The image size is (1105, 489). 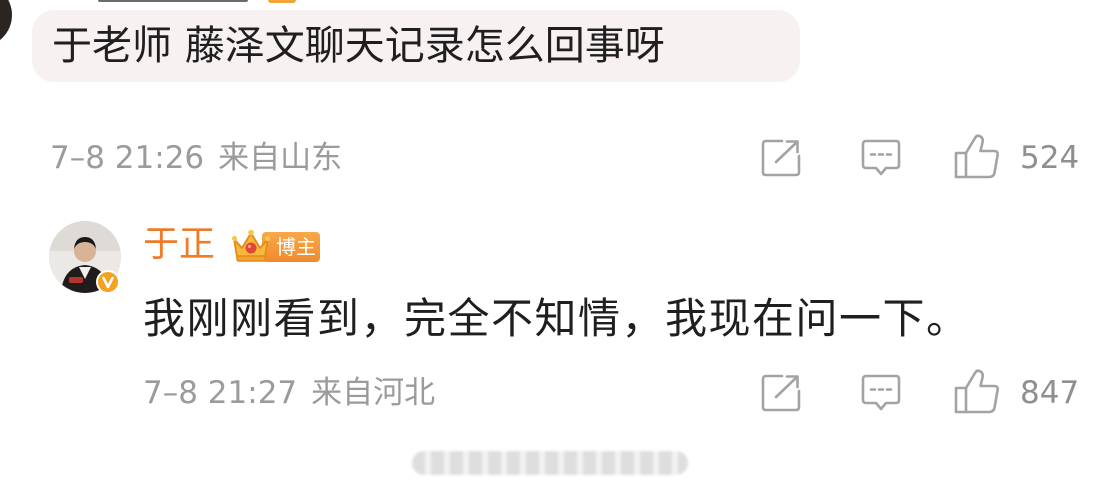 What do you see at coordinates (220, 393) in the screenshot?
I see `reply-time: 7–8 21:27` at bounding box center [220, 393].